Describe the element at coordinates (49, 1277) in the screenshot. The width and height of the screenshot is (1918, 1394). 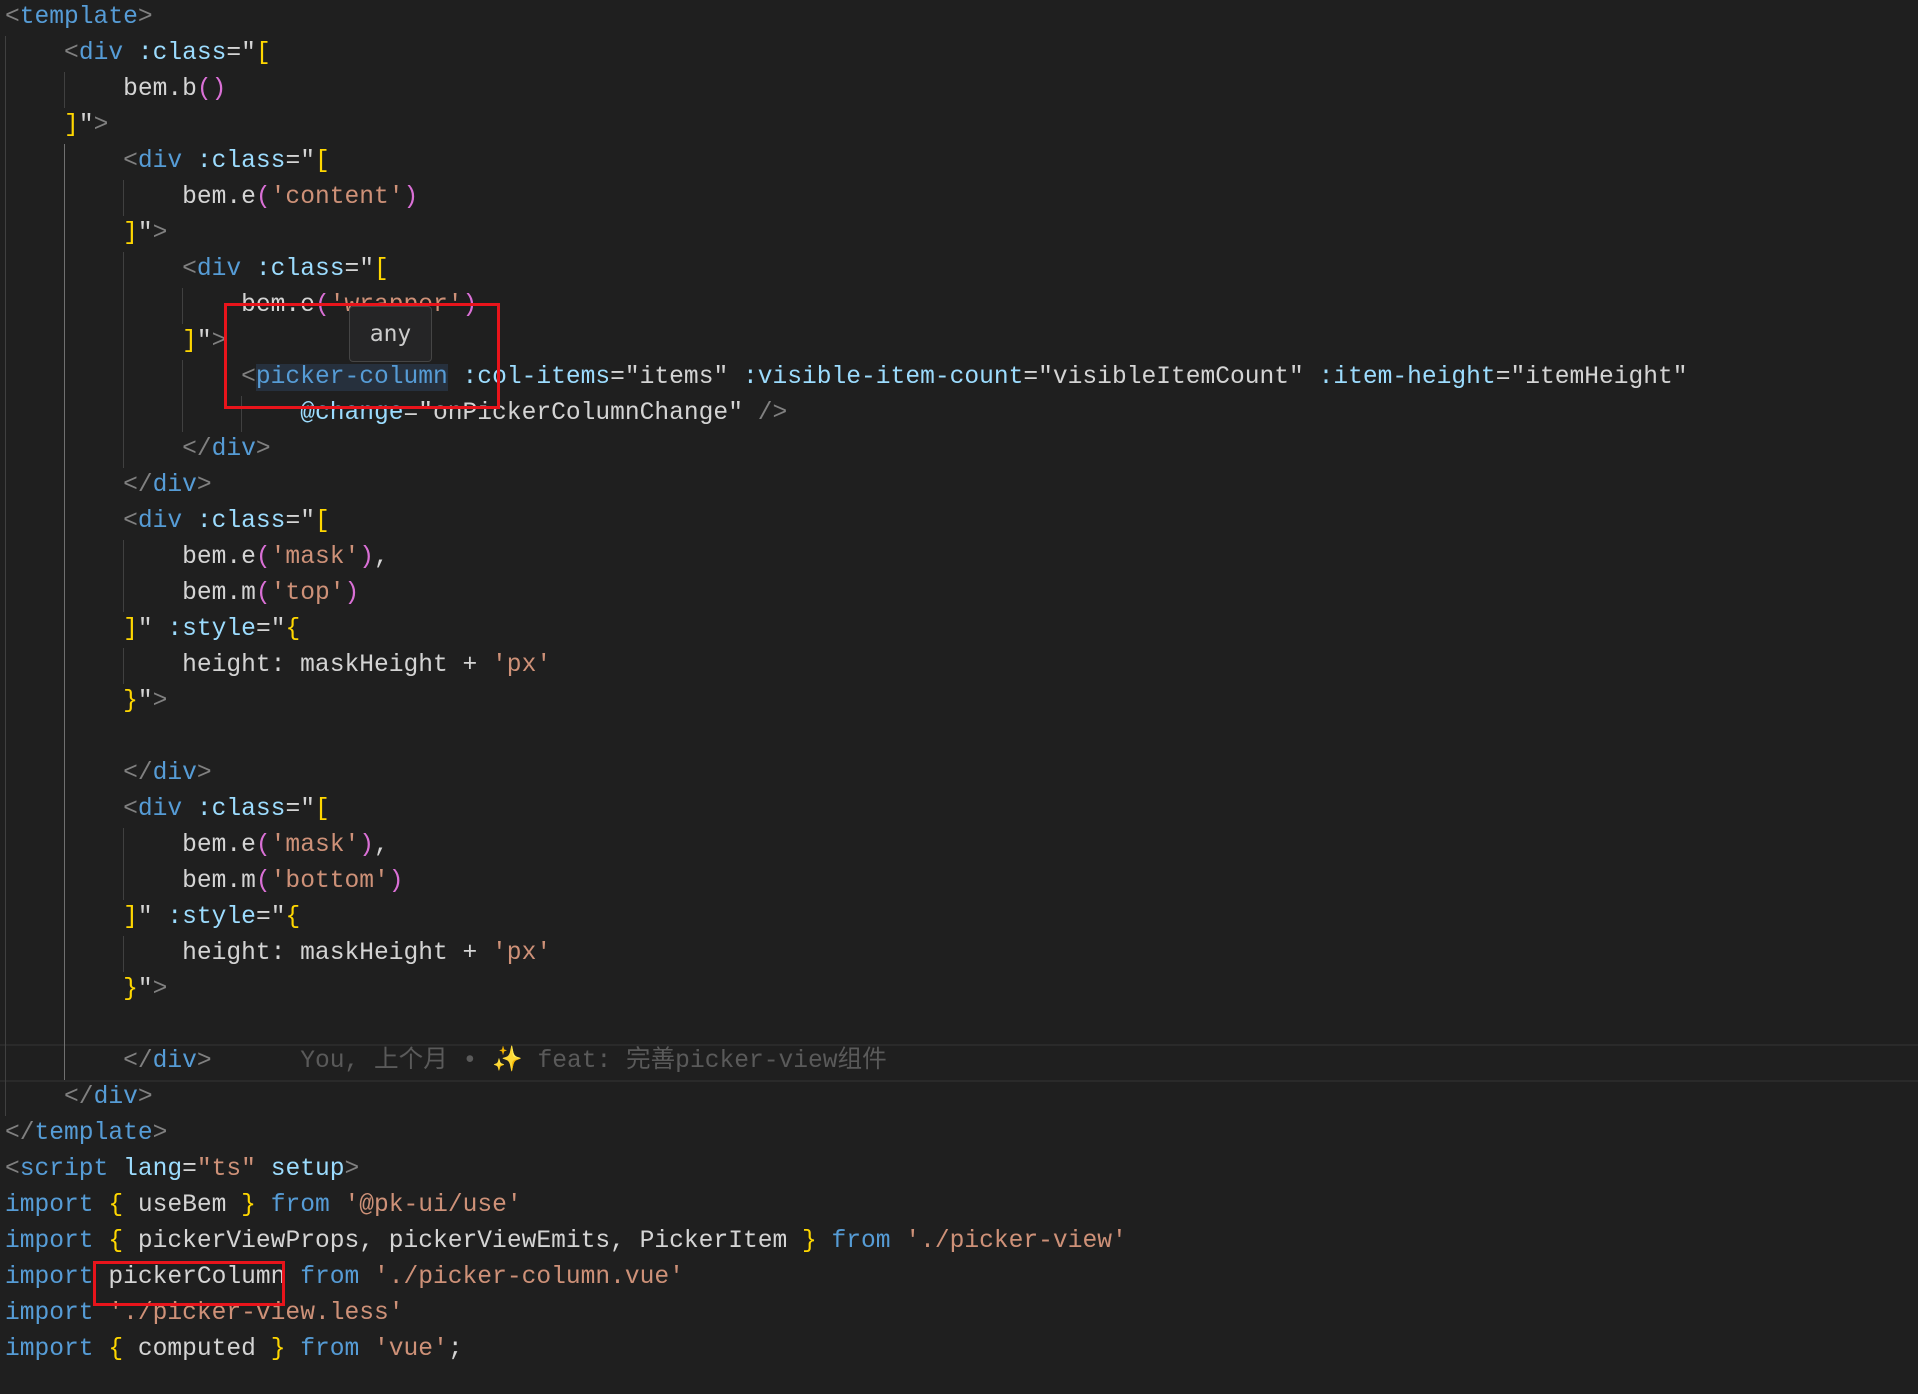
I see `code-token: import` at that location.